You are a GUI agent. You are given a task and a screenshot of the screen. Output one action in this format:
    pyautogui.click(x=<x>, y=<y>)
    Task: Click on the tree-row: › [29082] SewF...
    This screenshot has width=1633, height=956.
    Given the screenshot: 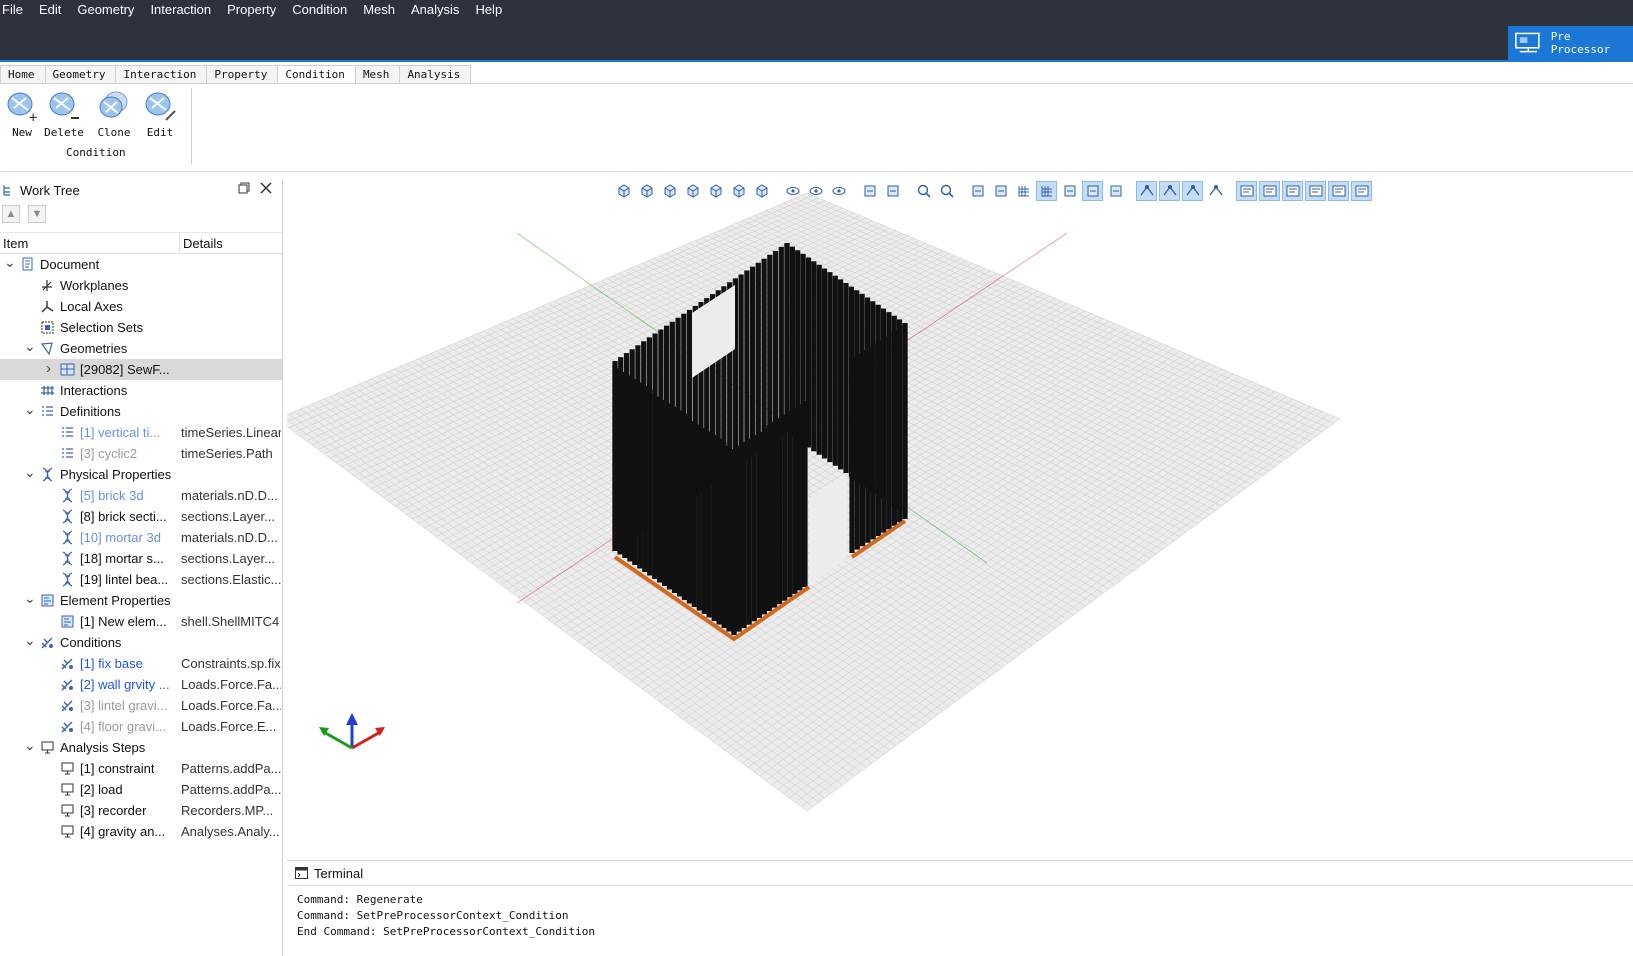 What is the action you would take?
    pyautogui.click(x=141, y=369)
    